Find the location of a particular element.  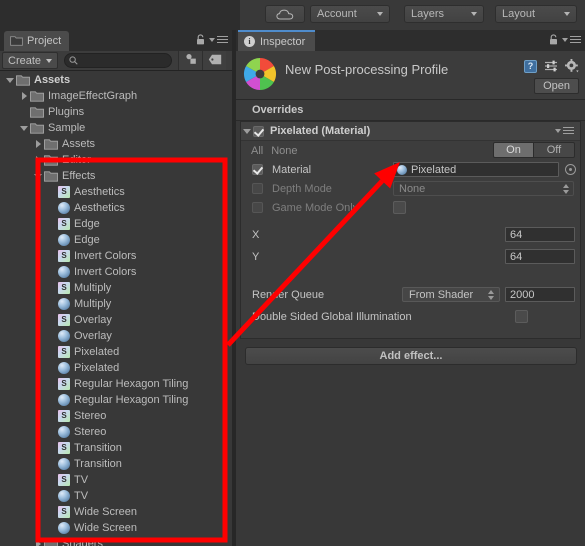

account-dropdown: Account is located at coordinates (350, 14).